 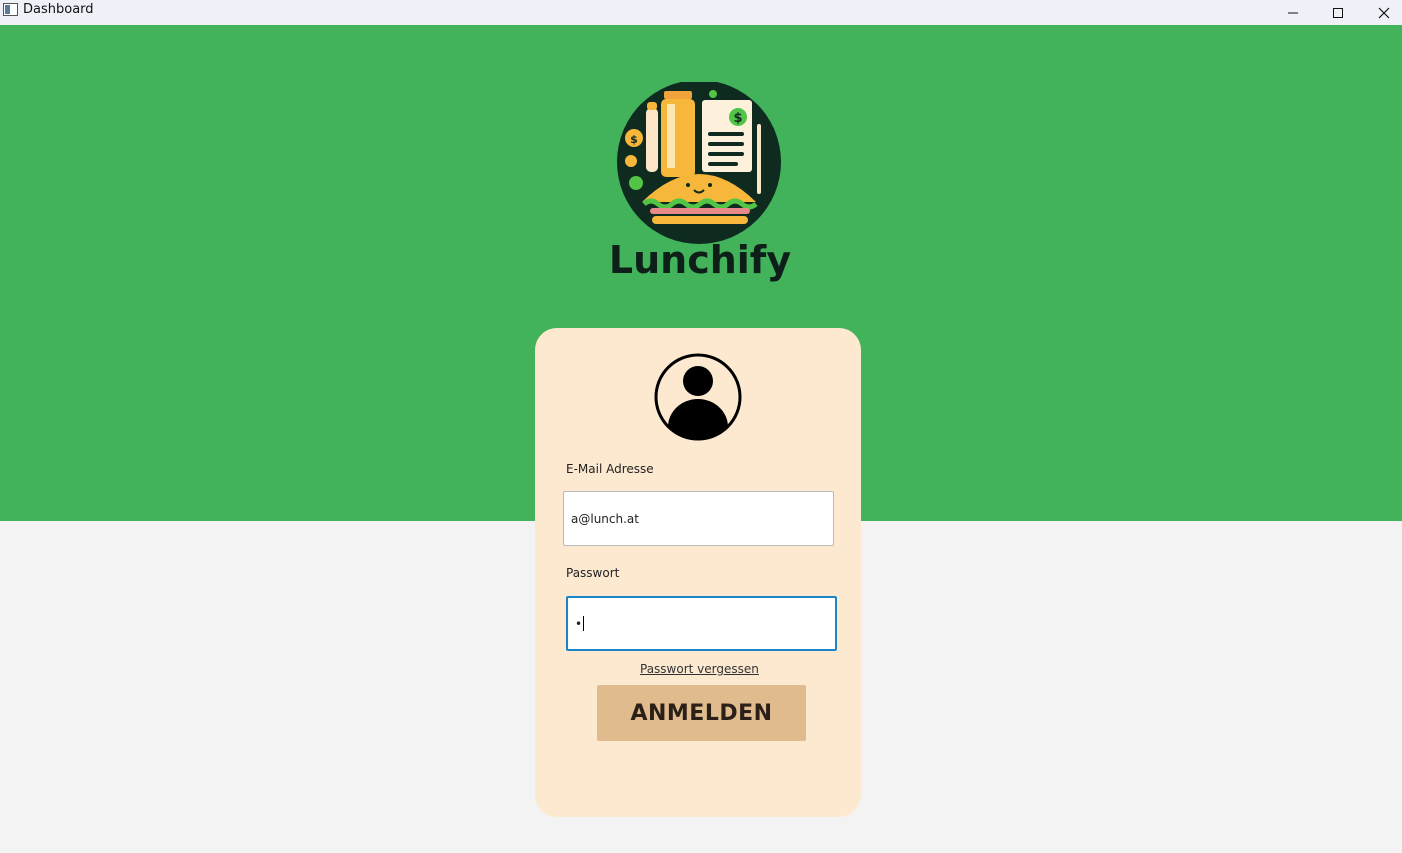 What do you see at coordinates (605, 518) in the screenshot?
I see `email-value: a@lunch.at` at bounding box center [605, 518].